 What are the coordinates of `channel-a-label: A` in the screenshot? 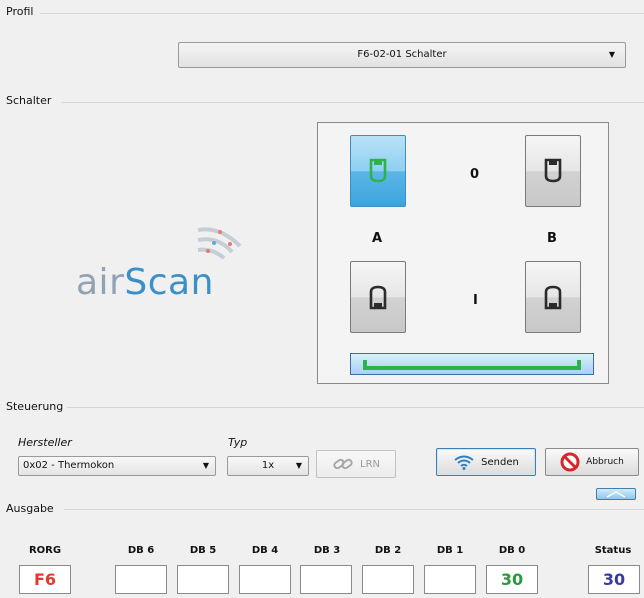 It's located at (377, 238).